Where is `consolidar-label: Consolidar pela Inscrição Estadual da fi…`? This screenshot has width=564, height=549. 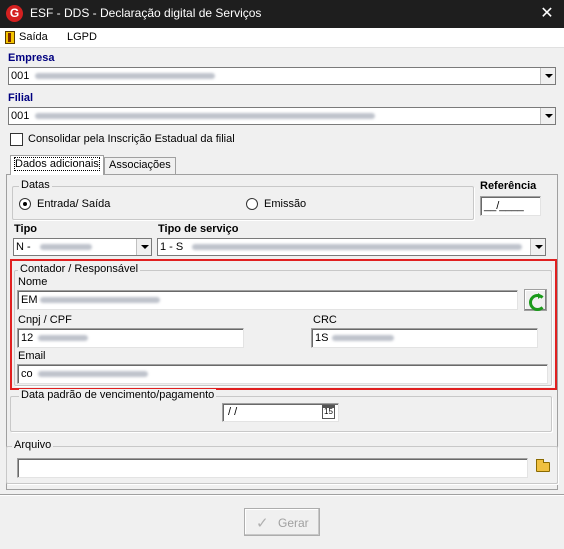
consolidar-label: Consolidar pela Inscrição Estadual da fi… is located at coordinates (131, 139).